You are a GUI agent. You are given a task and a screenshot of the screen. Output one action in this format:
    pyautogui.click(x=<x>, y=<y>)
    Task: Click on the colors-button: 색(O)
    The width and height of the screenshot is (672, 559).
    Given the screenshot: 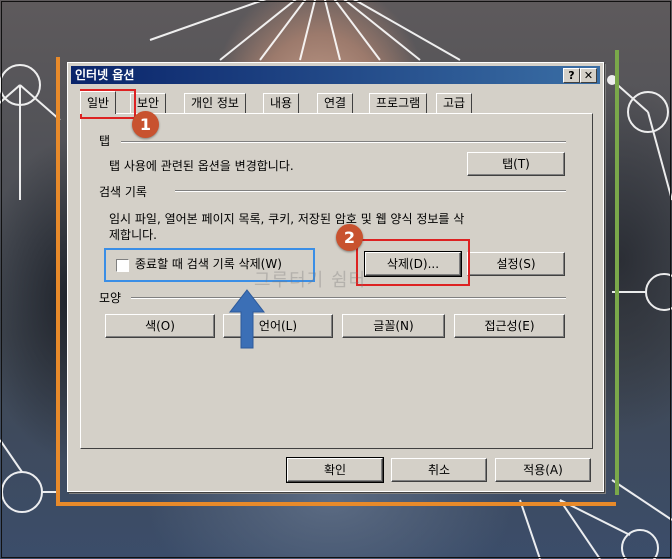 What is the action you would take?
    pyautogui.click(x=160, y=326)
    